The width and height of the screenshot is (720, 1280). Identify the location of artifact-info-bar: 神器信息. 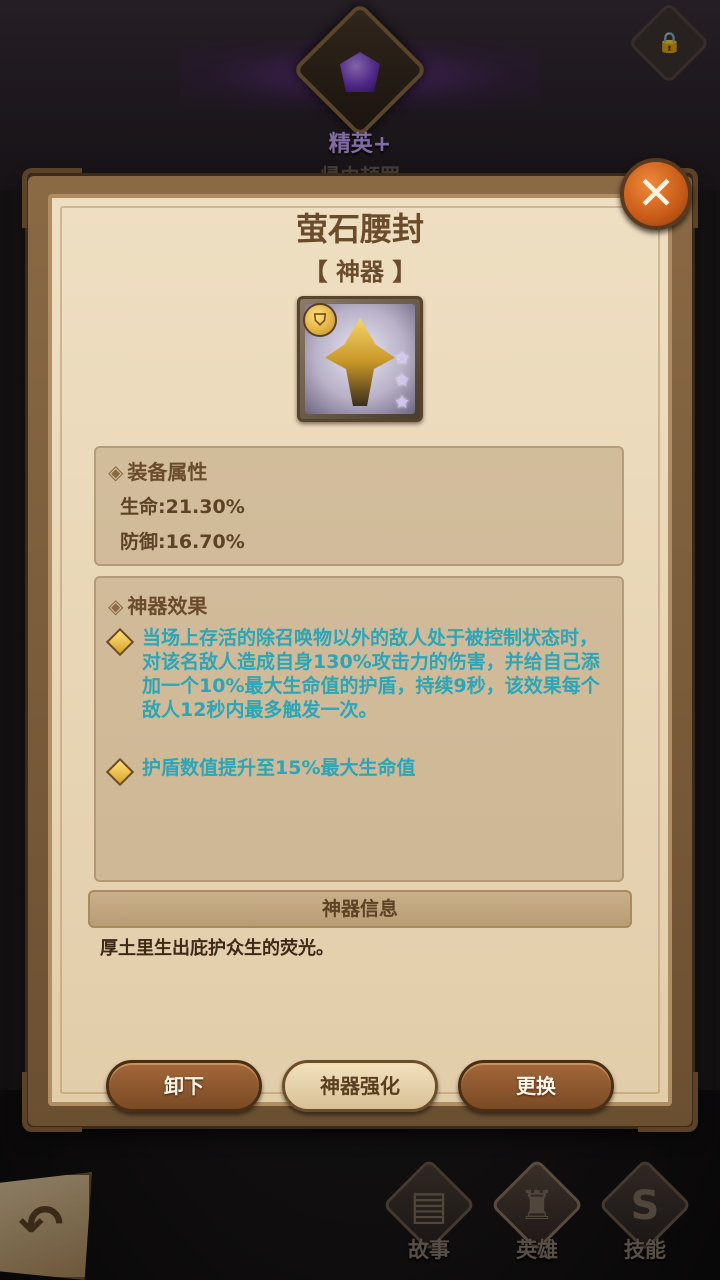
(360, 909).